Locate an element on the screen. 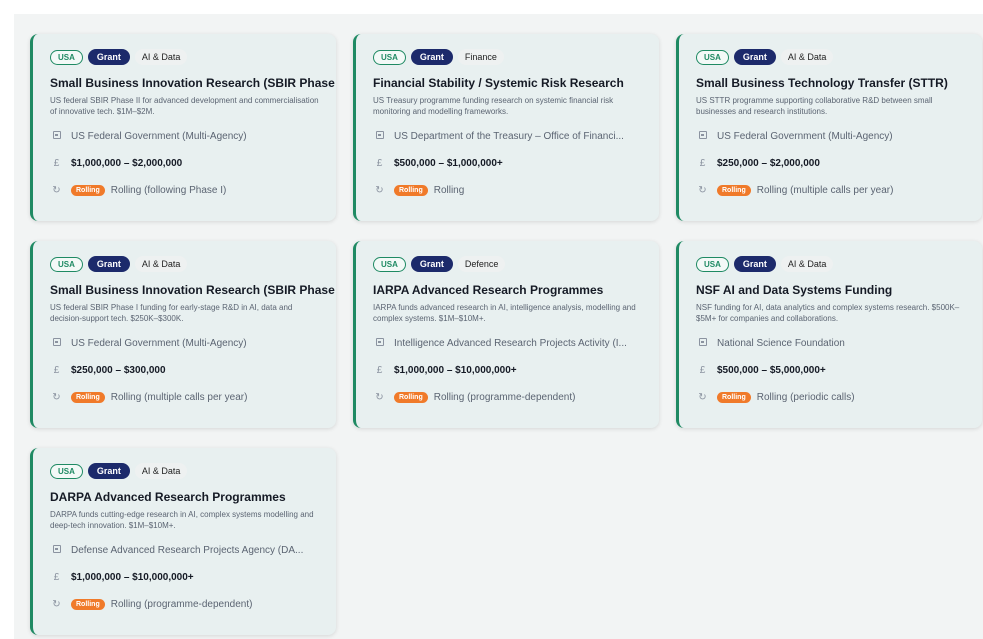 This screenshot has width=983, height=639. amount-row: £ $500,000 – $1,000,000+ is located at coordinates (510, 163).